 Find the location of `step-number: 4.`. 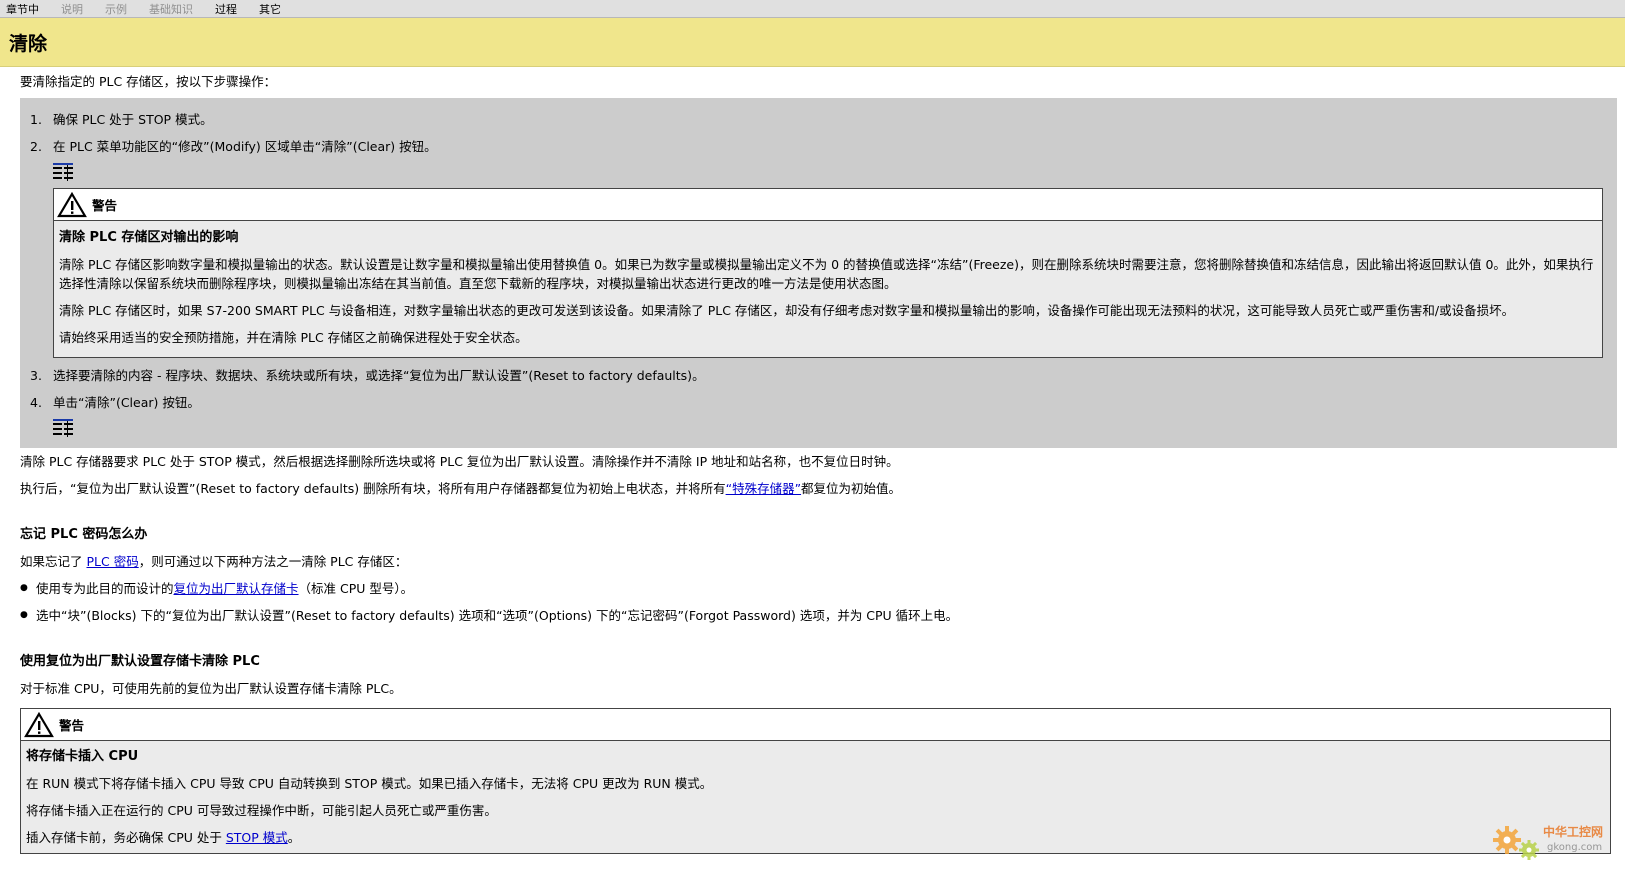

step-number: 4. is located at coordinates (36, 402).